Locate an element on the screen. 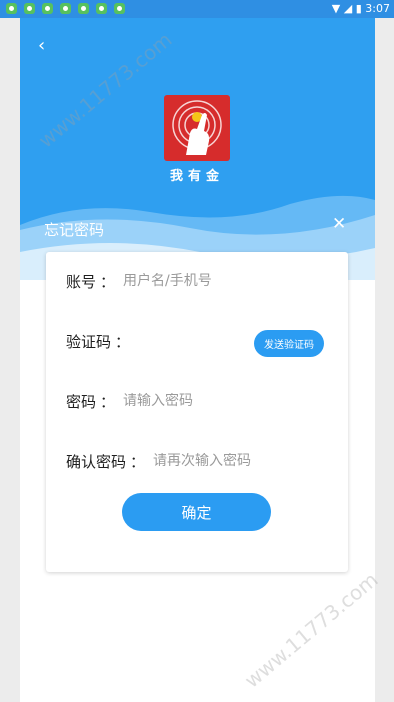 The width and height of the screenshot is (394, 702). password-row: 密码 ： is located at coordinates (170, 401).